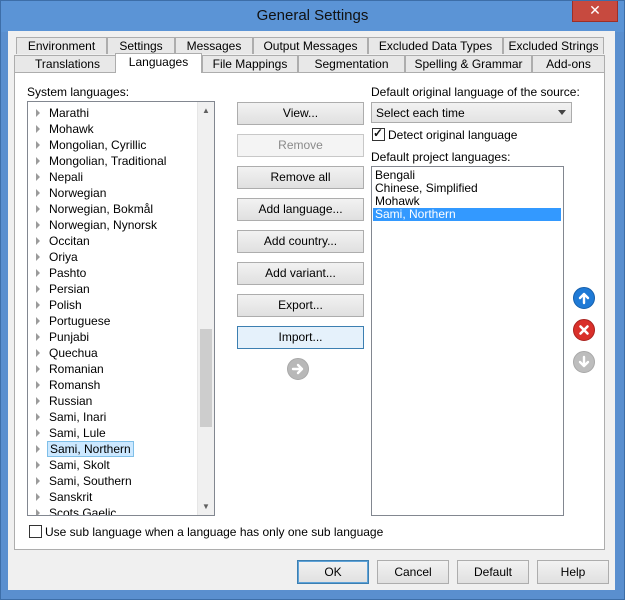 The height and width of the screenshot is (600, 625). Describe the element at coordinates (85, 481) in the screenshot. I see `language-tree-item: Sami, Southern` at that location.